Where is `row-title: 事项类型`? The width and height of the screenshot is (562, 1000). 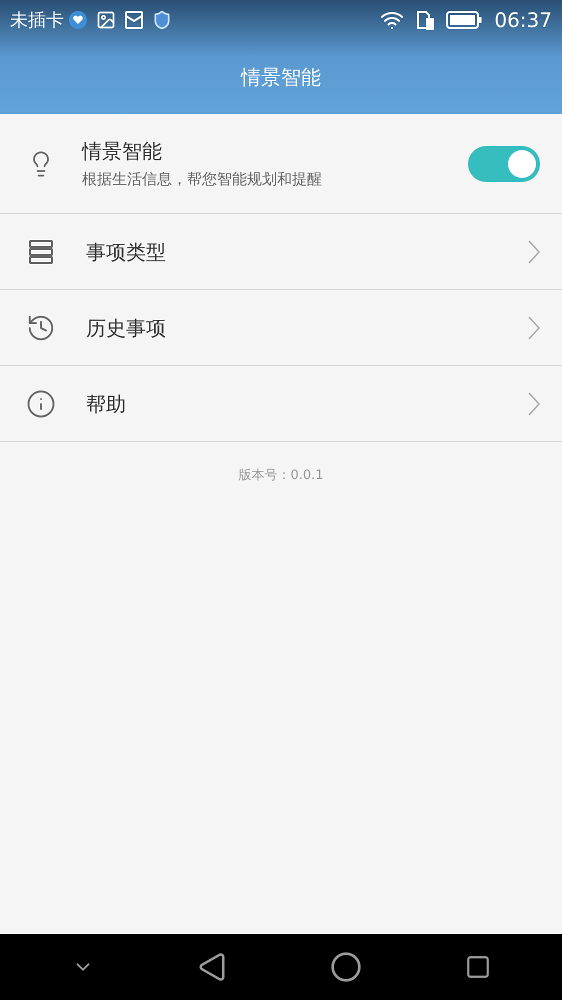 row-title: 事项类型 is located at coordinates (126, 252).